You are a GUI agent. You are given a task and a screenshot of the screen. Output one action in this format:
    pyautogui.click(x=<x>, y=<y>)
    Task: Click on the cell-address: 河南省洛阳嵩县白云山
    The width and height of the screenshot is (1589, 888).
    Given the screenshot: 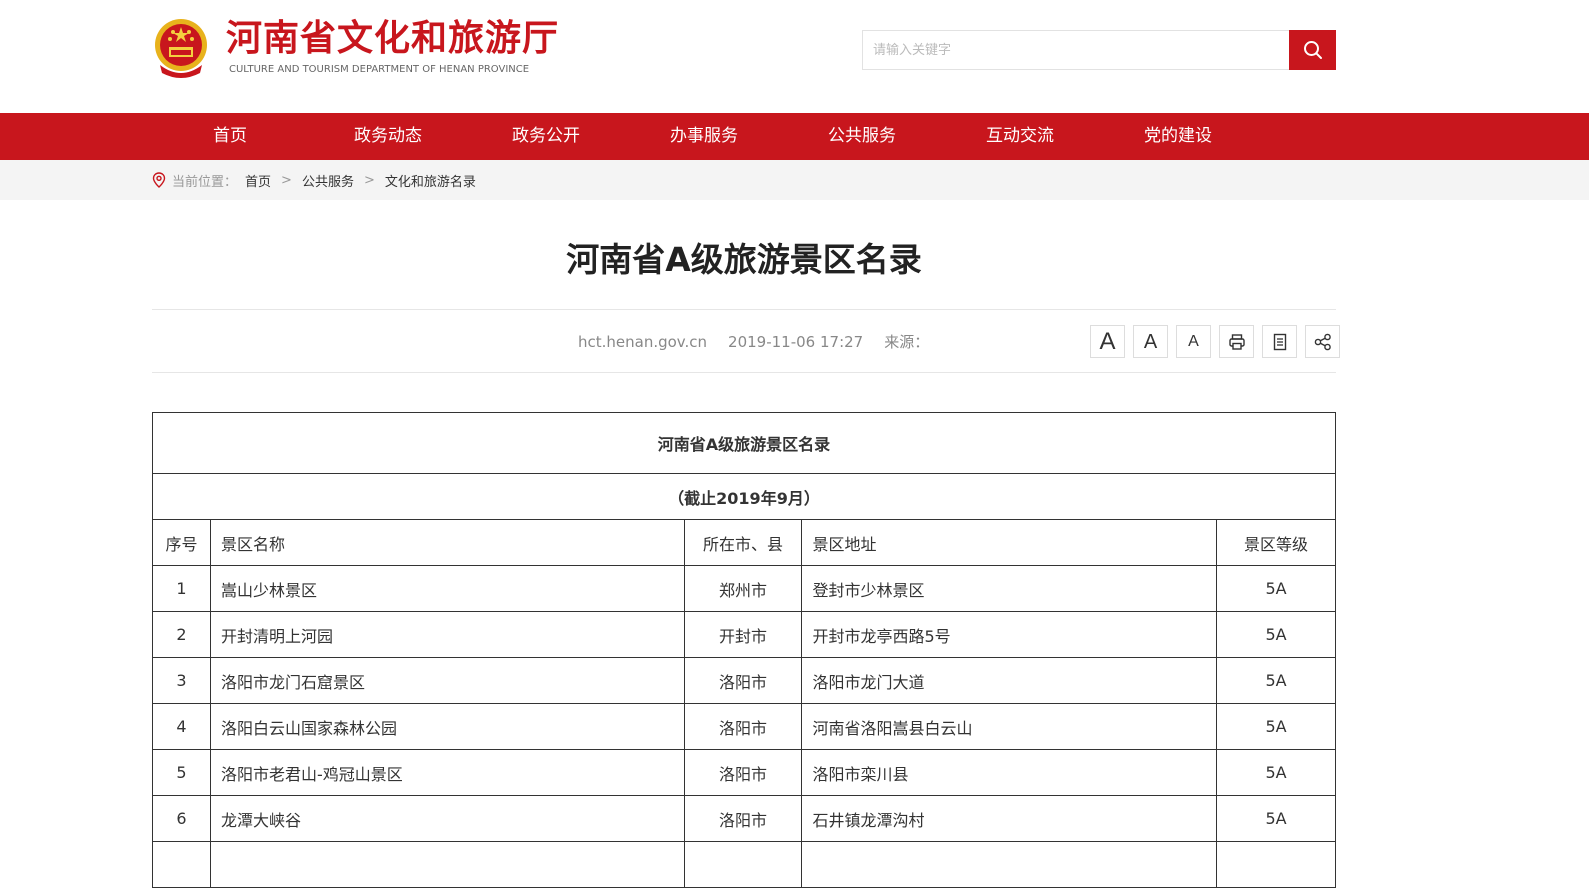 What is the action you would take?
    pyautogui.click(x=1009, y=726)
    